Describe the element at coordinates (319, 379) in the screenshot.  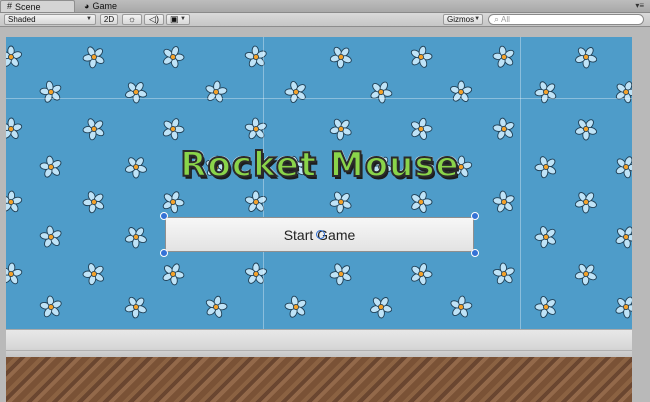
I see `wood-floor` at that location.